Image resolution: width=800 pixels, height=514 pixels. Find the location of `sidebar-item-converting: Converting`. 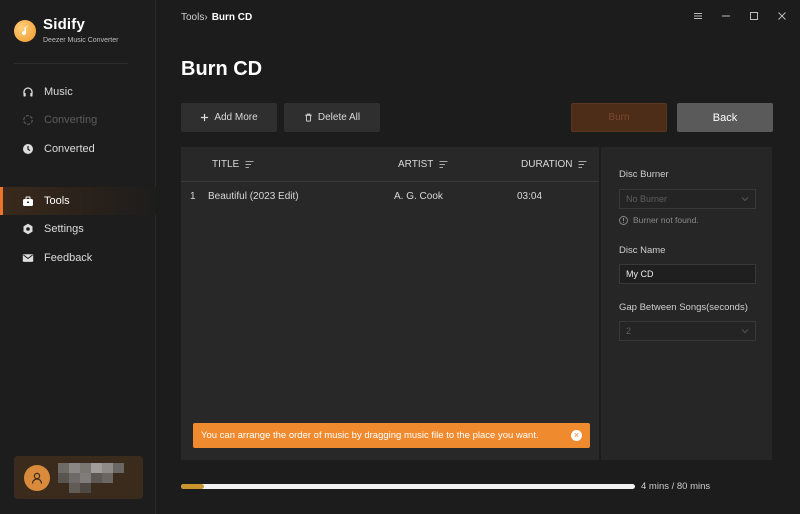

sidebar-item-converting: Converting is located at coordinates (78, 120).